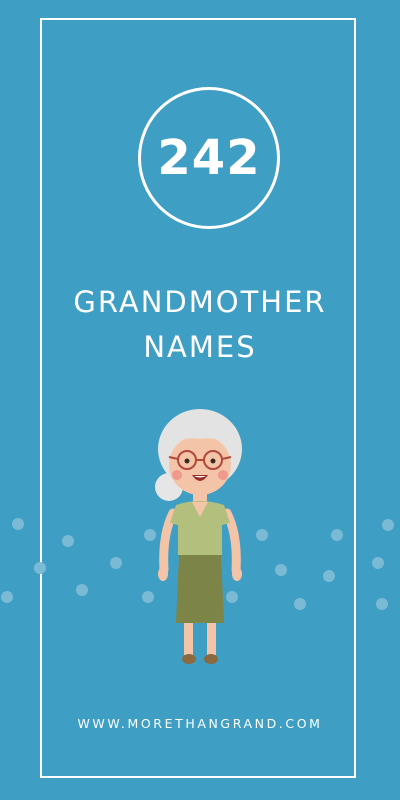 The height and width of the screenshot is (800, 400). What do you see at coordinates (200, 347) in the screenshot?
I see `title-line-2: NAMES` at bounding box center [200, 347].